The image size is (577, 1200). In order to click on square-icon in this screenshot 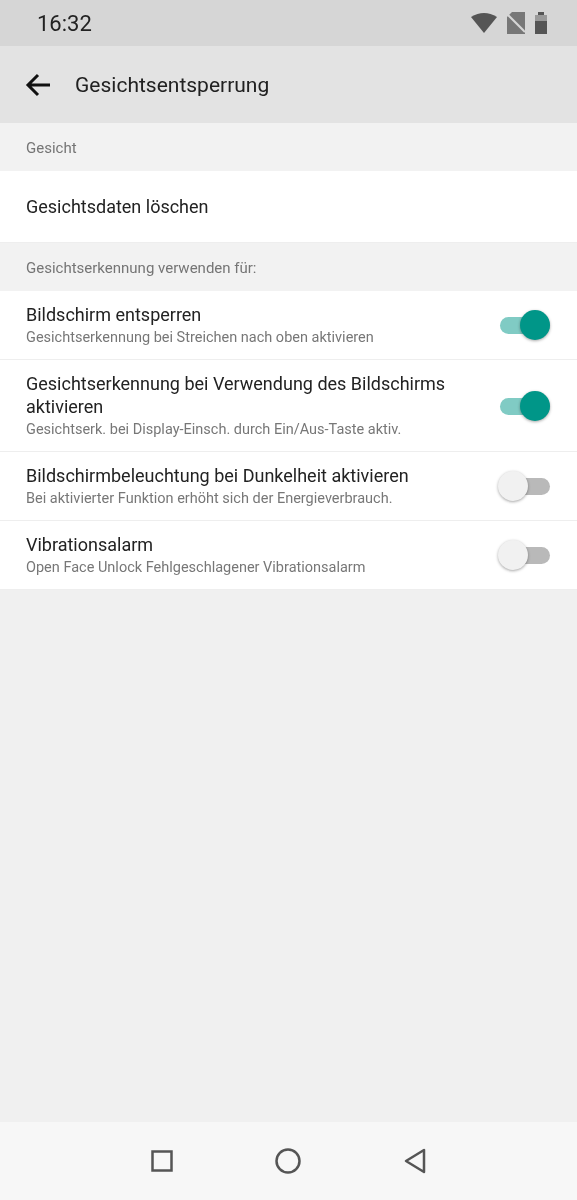, I will do `click(162, 1161)`.